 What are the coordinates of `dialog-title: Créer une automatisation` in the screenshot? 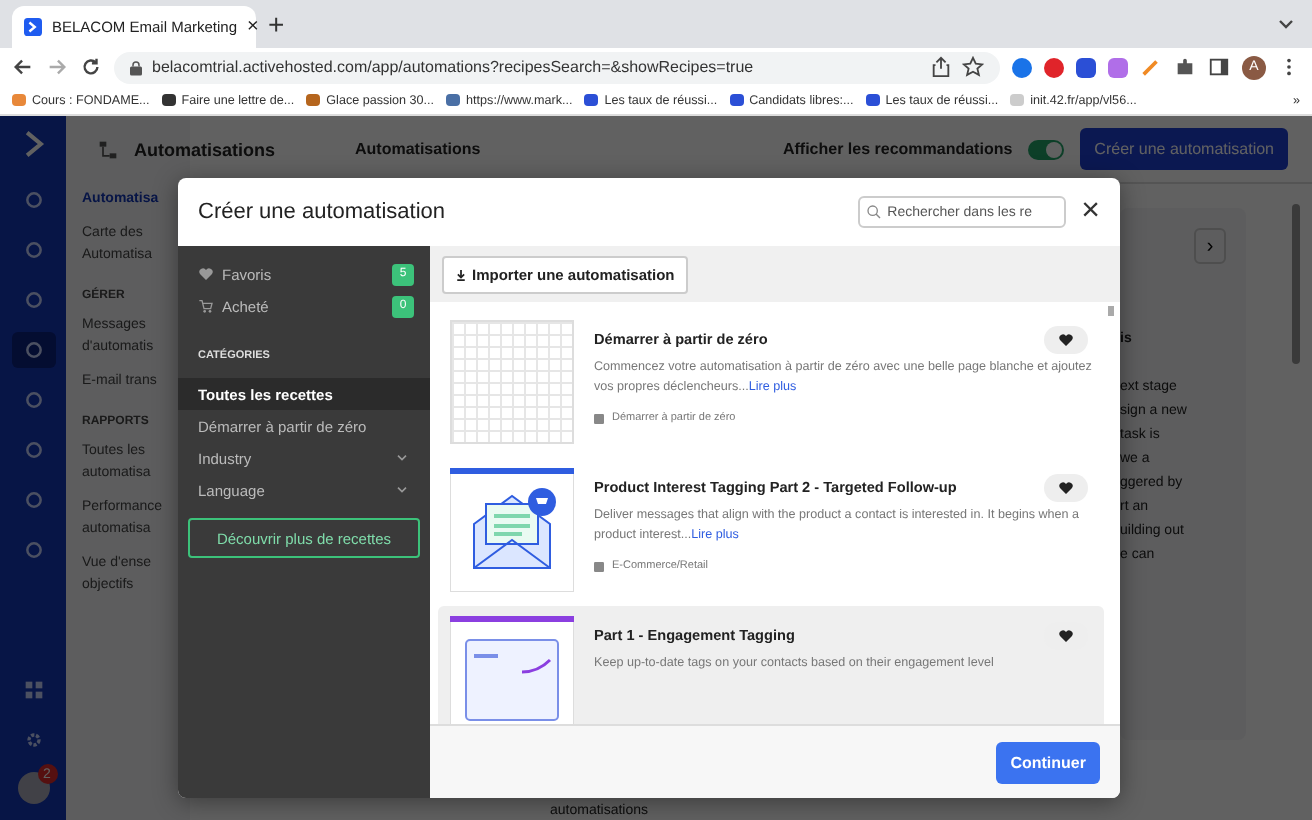 It's located at (322, 212).